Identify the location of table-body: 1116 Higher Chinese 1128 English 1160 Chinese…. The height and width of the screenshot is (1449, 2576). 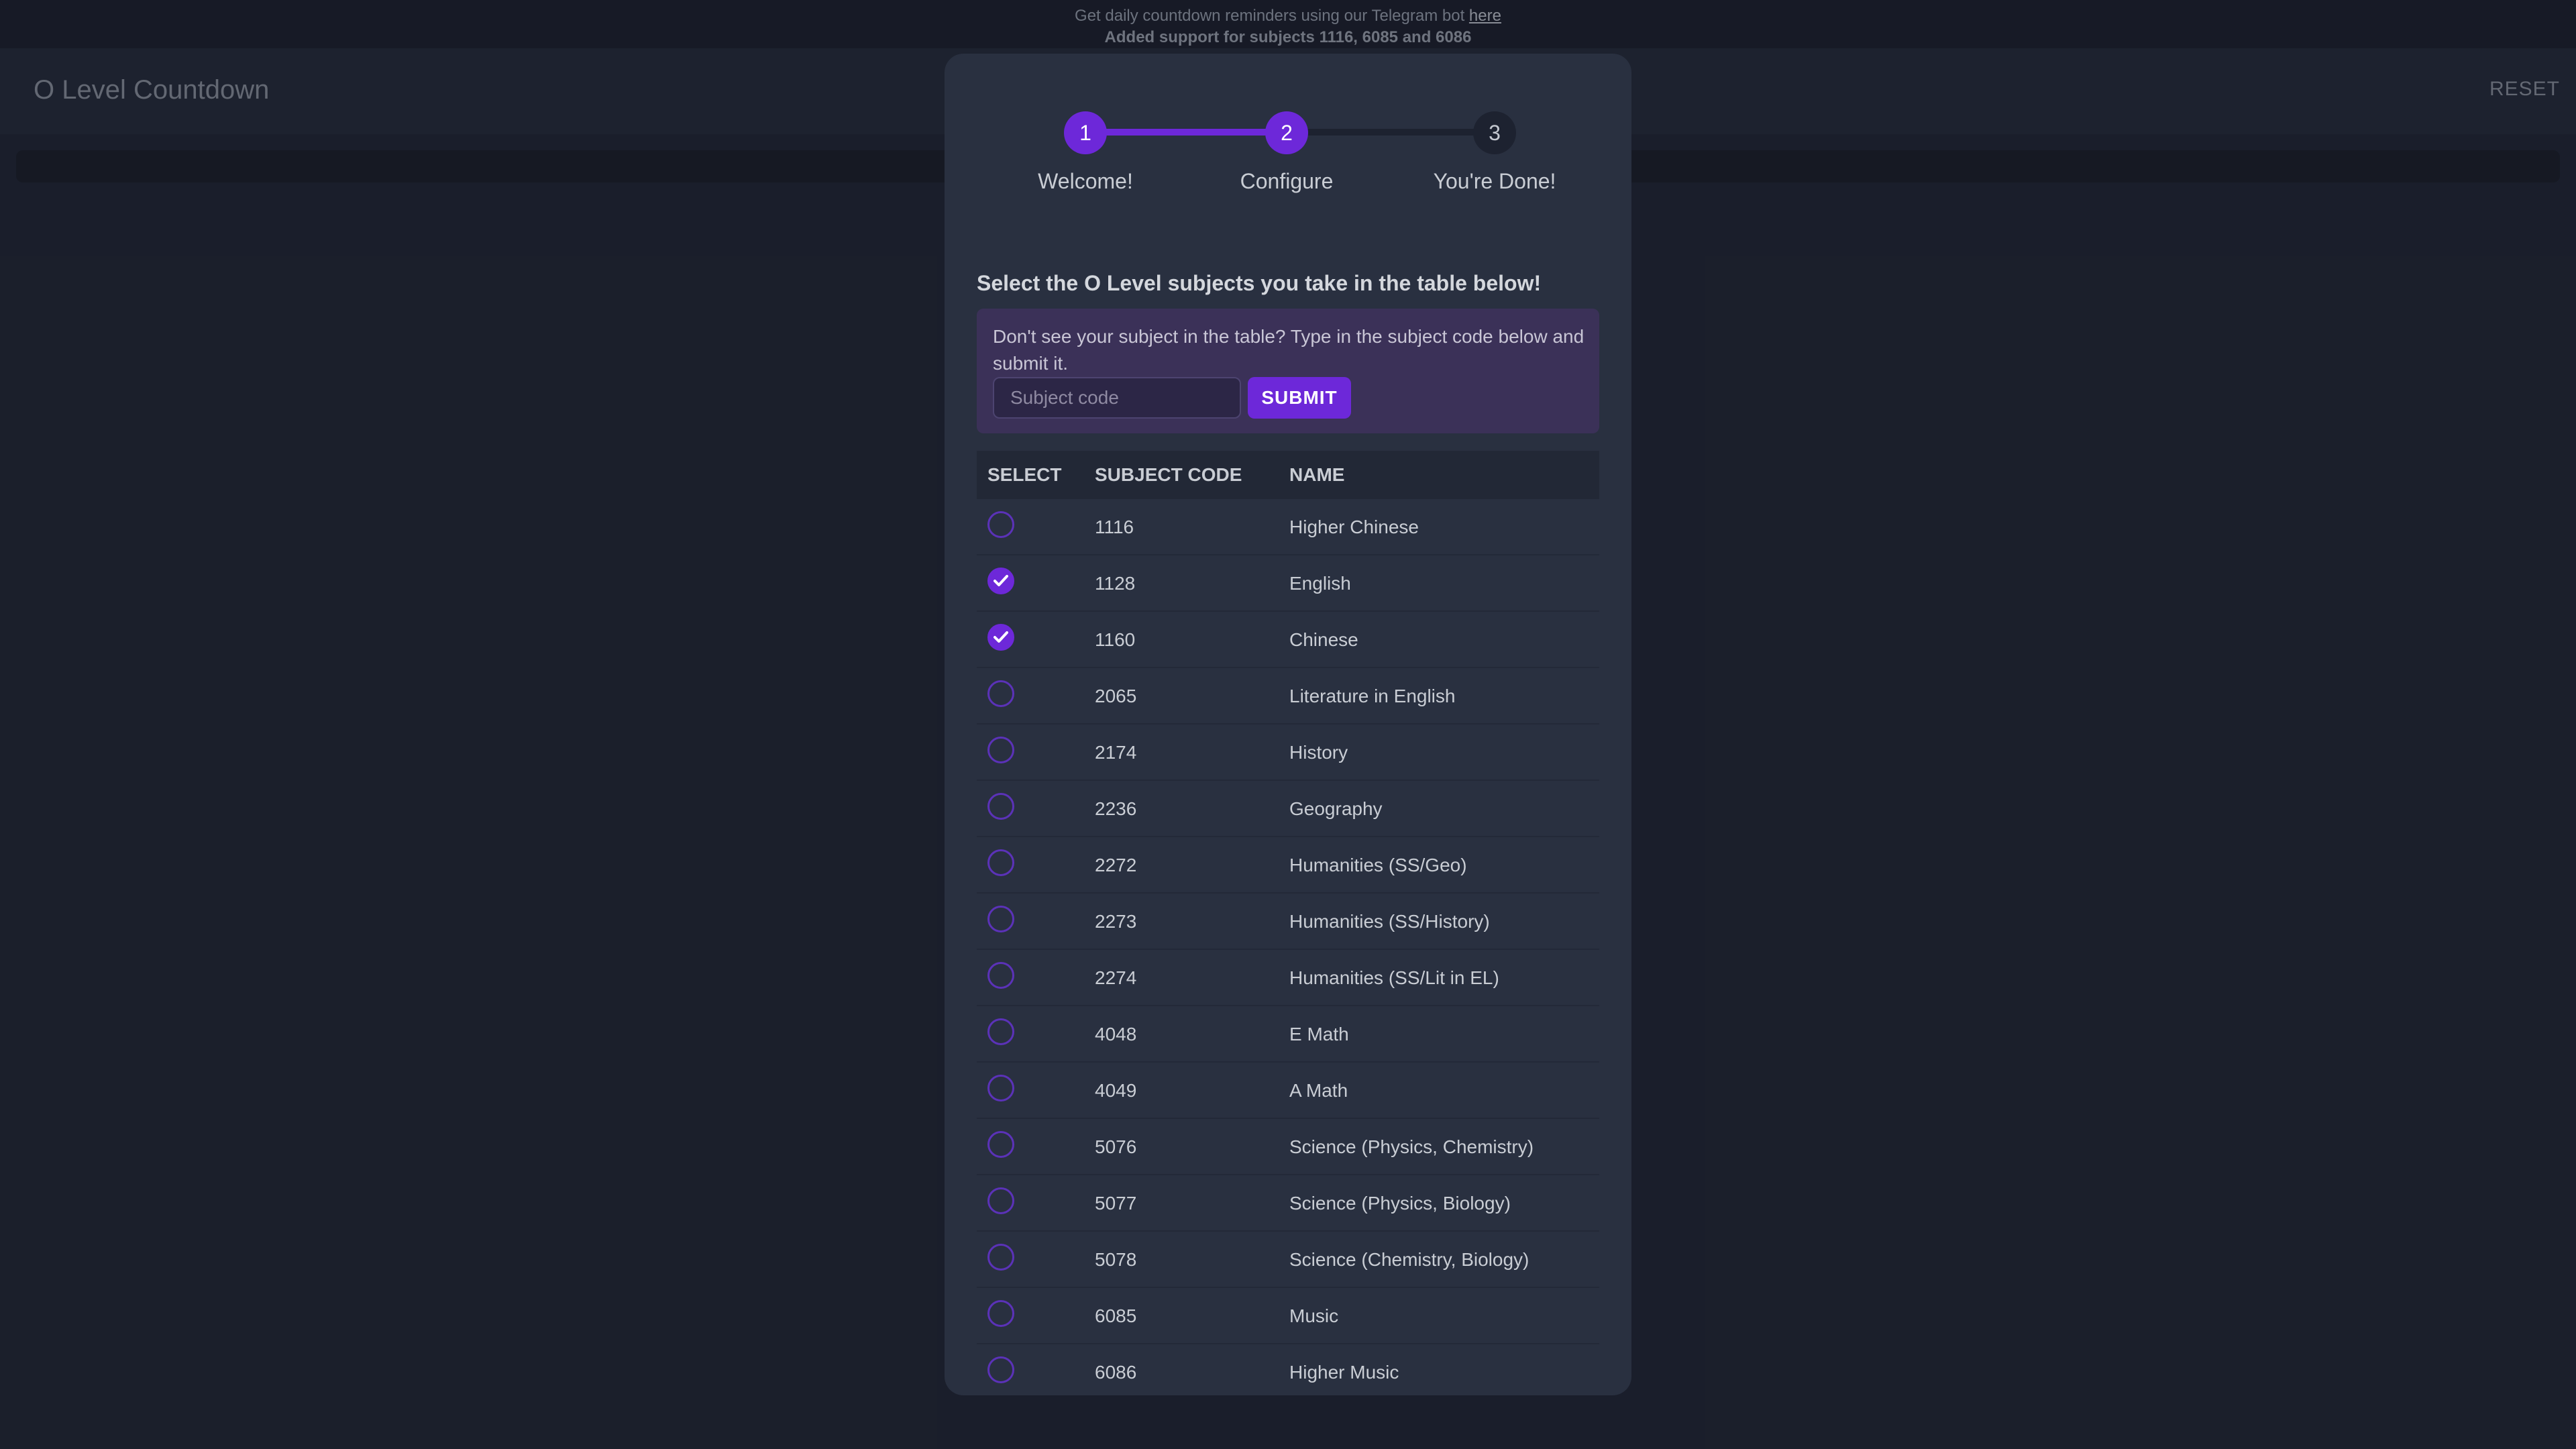
(1288, 947).